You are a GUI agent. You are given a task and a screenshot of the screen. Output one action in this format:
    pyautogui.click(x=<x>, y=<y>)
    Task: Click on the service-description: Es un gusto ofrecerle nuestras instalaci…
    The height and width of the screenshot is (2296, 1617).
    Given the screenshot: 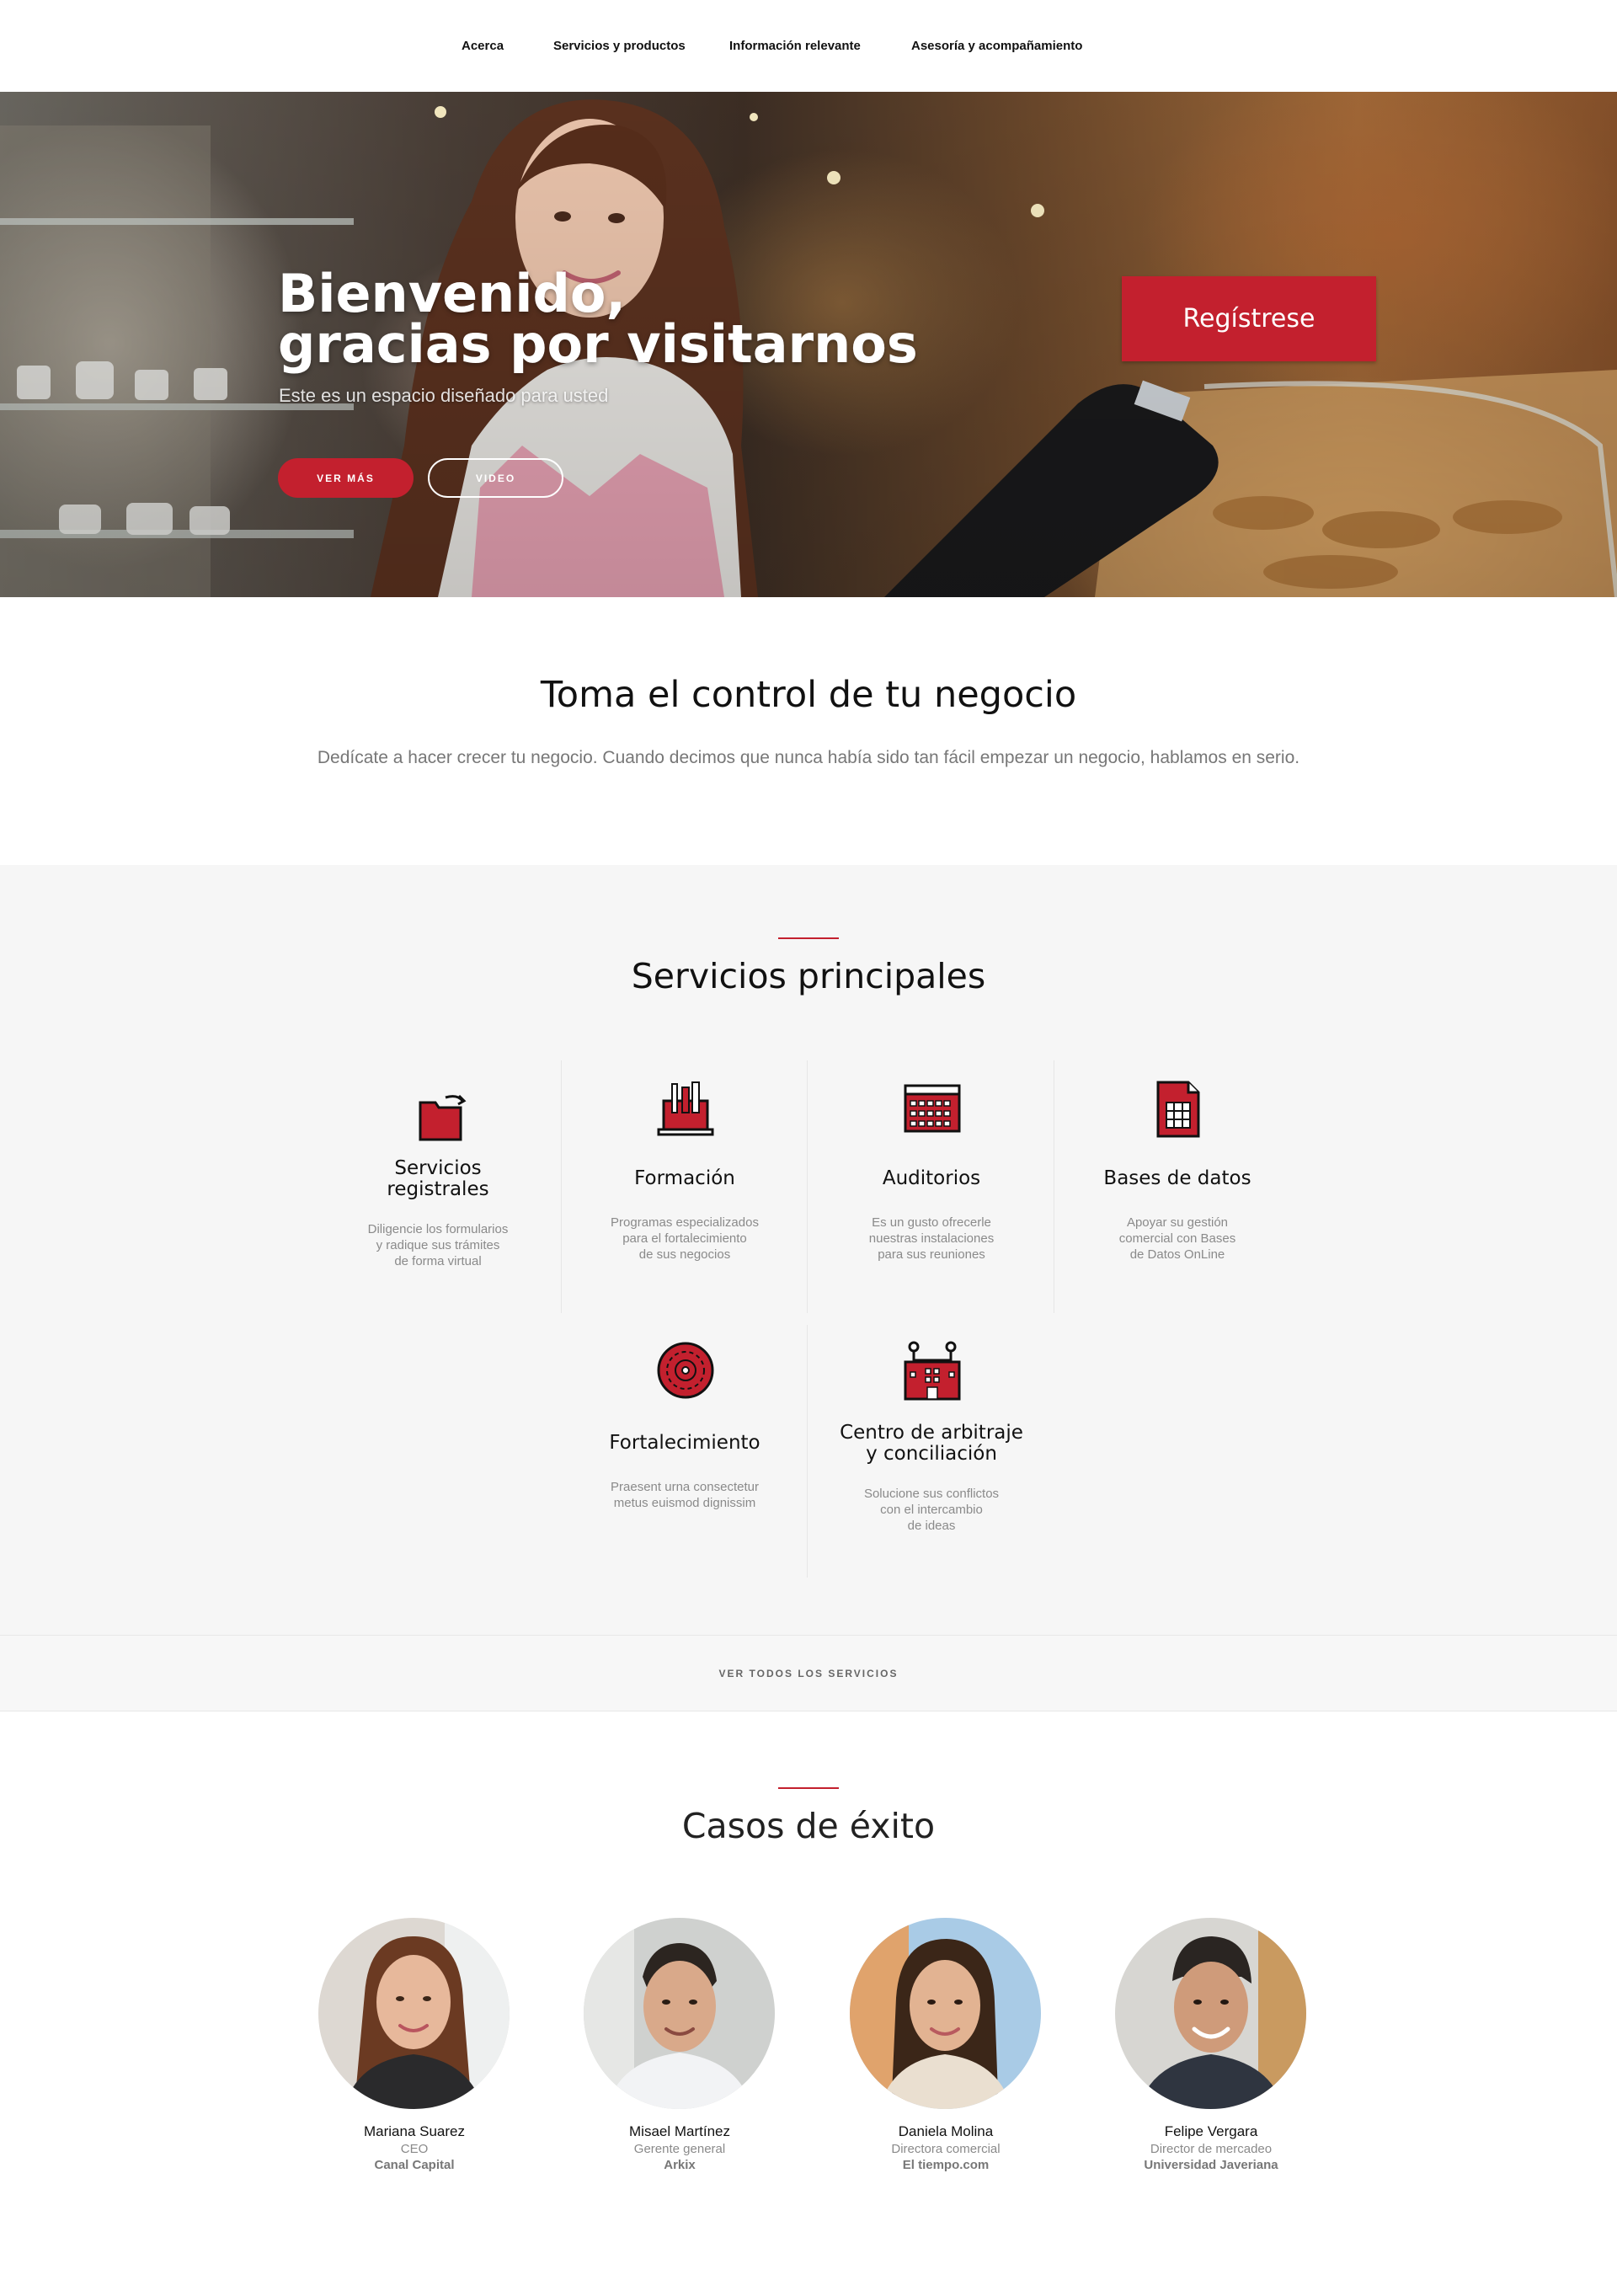 What is the action you would take?
    pyautogui.click(x=931, y=1239)
    